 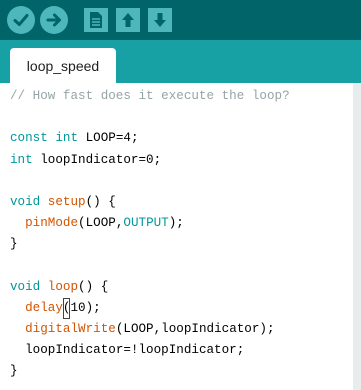 What do you see at coordinates (176, 202) in the screenshot?
I see `code-line-6: void setup() {` at bounding box center [176, 202].